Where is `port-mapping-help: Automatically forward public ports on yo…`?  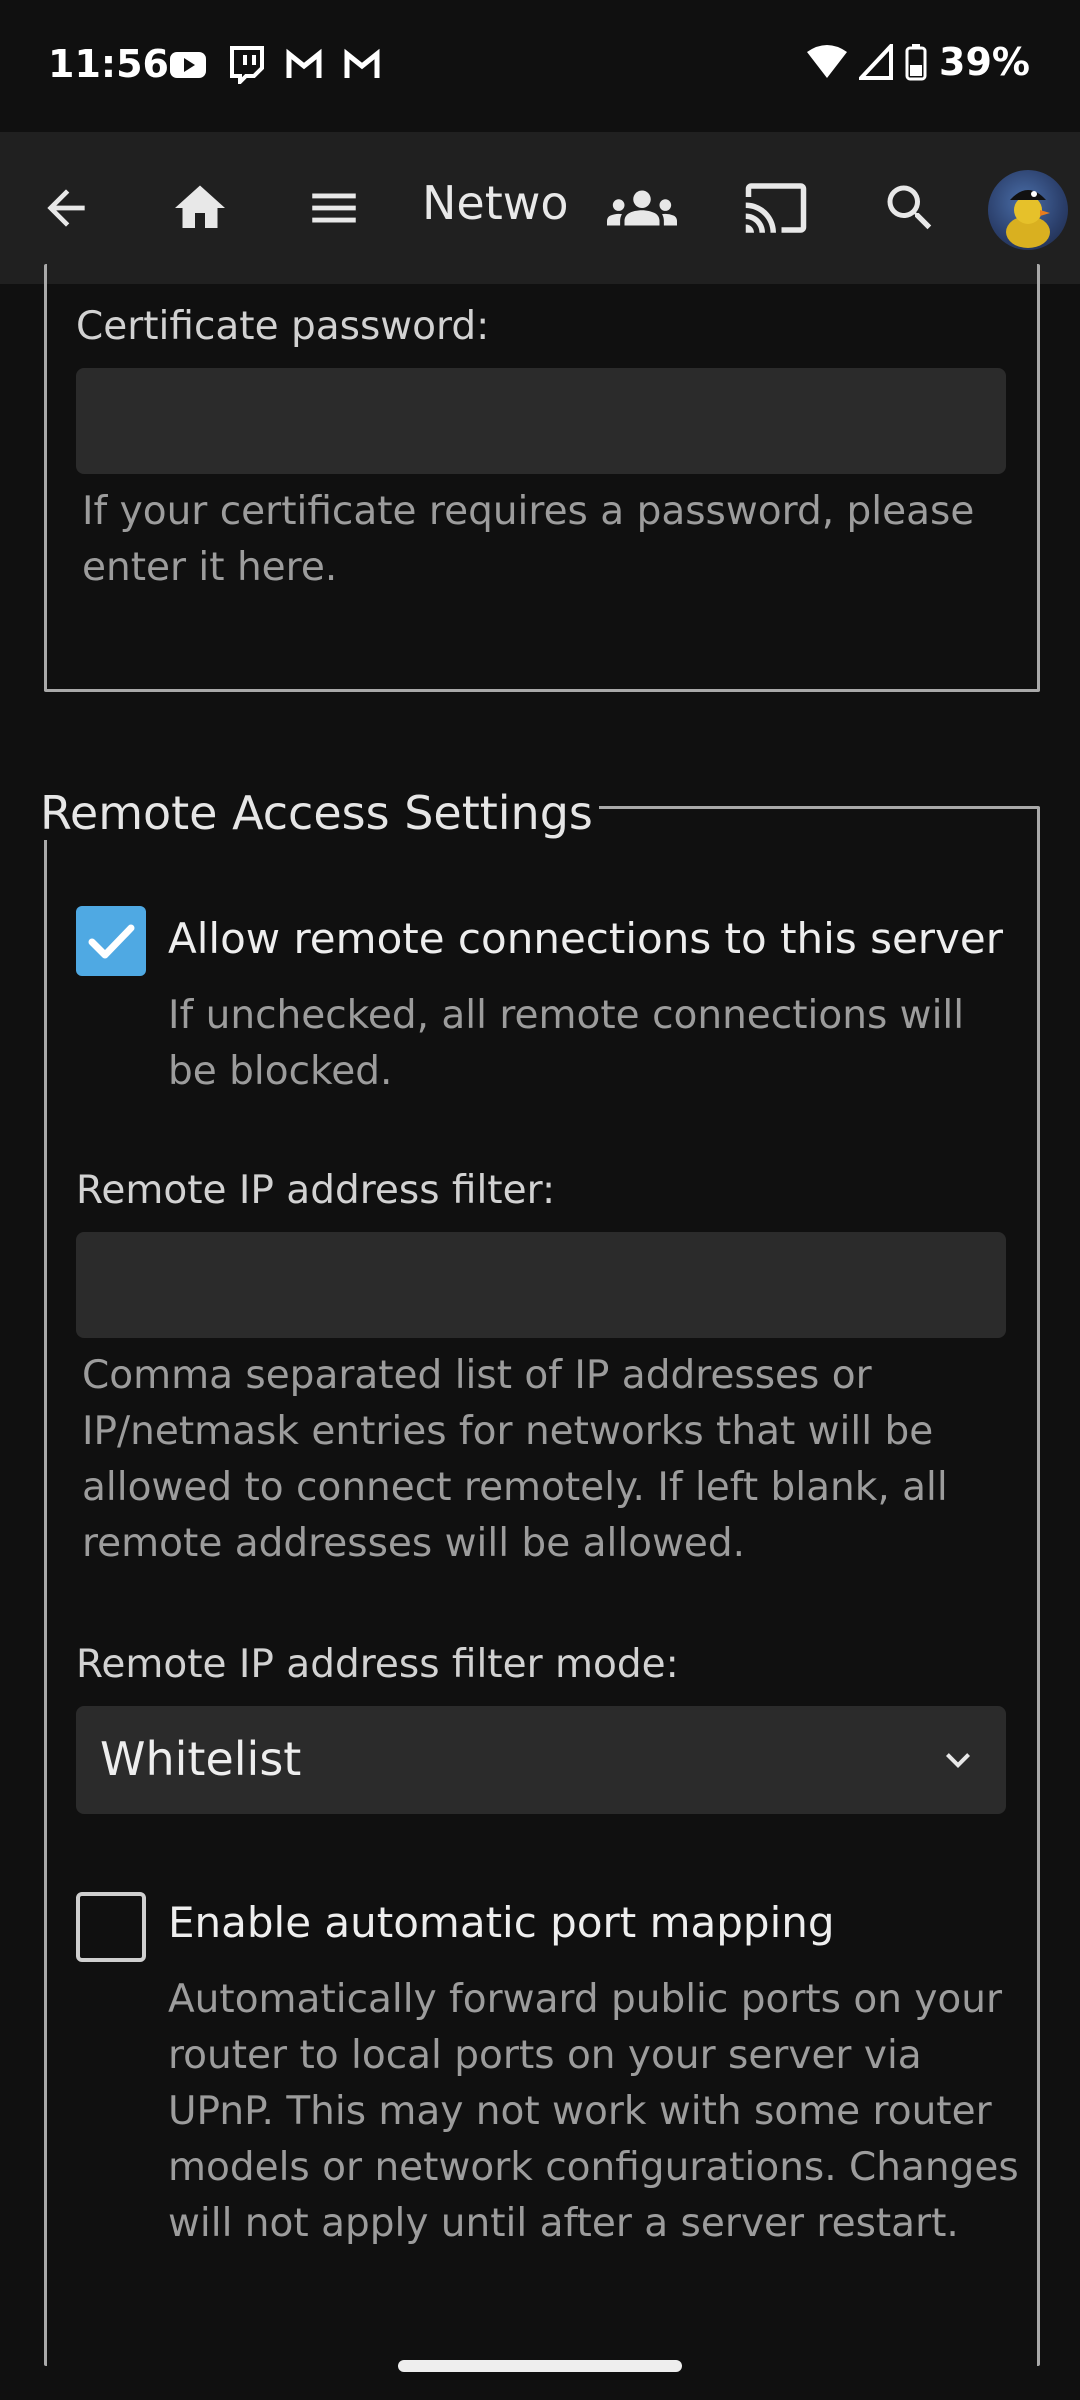
port-mapping-help: Automatically forward public ports on yo… is located at coordinates (593, 2111).